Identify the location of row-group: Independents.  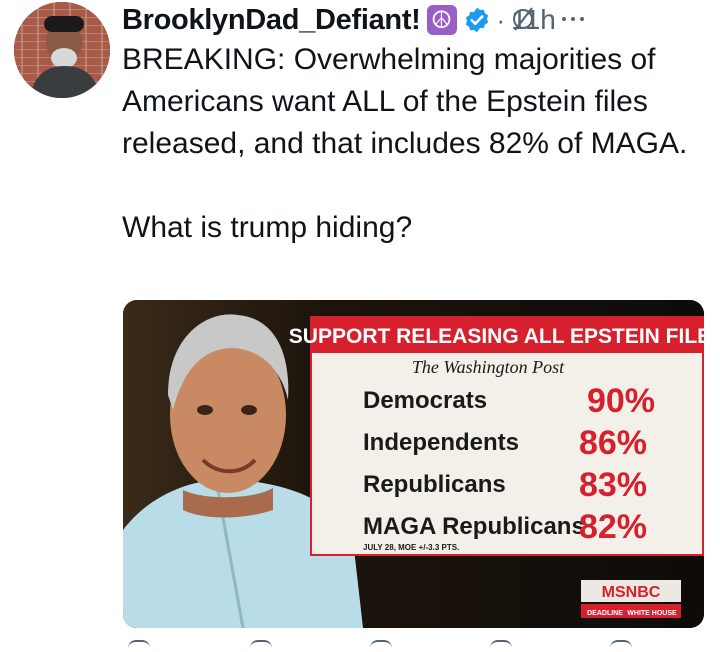
(441, 442).